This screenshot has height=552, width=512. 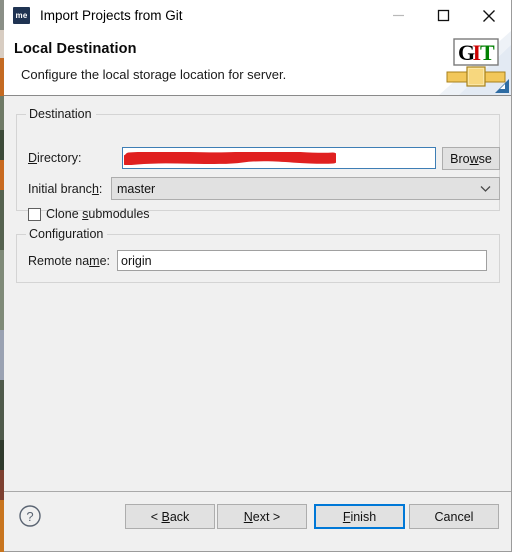 What do you see at coordinates (75, 49) in the screenshot?
I see `page-title: Local Destination` at bounding box center [75, 49].